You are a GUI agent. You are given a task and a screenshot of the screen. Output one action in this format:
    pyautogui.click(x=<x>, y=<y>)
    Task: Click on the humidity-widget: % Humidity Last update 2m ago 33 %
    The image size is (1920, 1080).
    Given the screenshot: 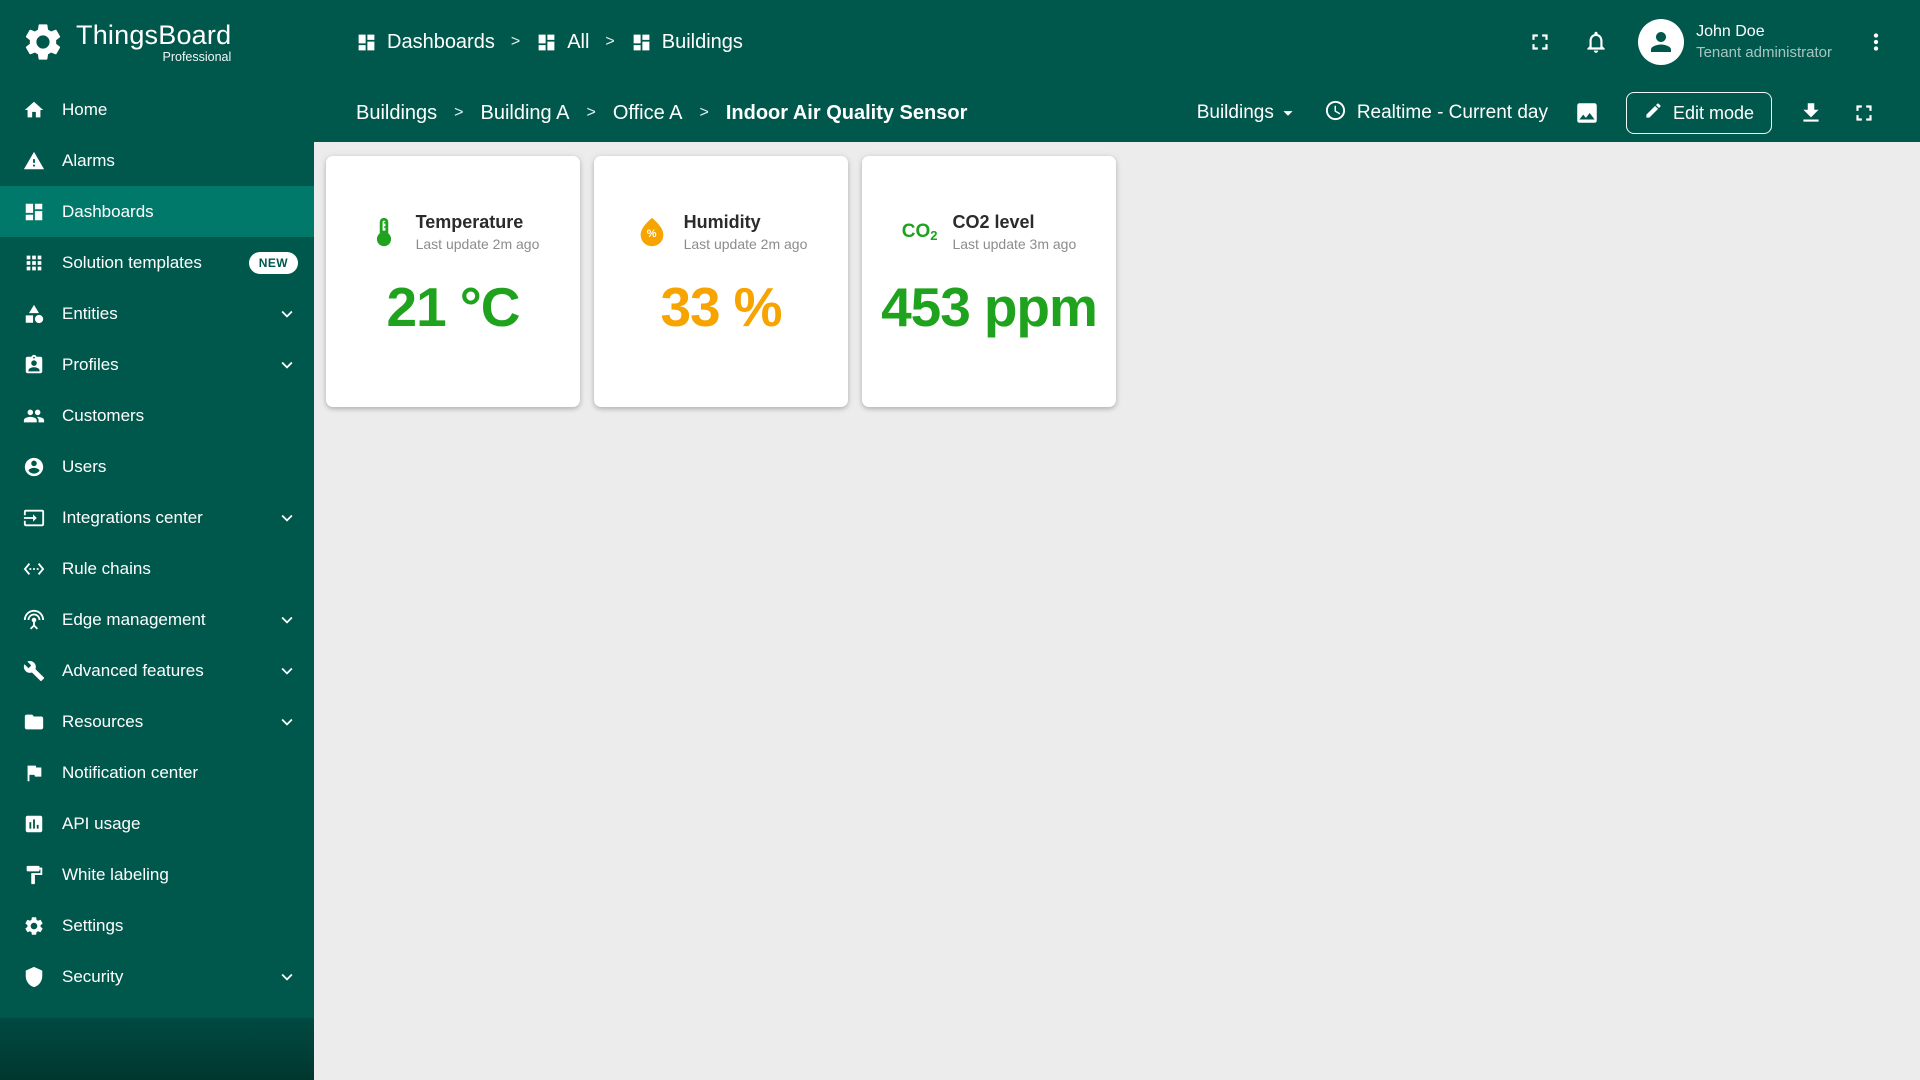 What is the action you would take?
    pyautogui.click(x=721, y=281)
    